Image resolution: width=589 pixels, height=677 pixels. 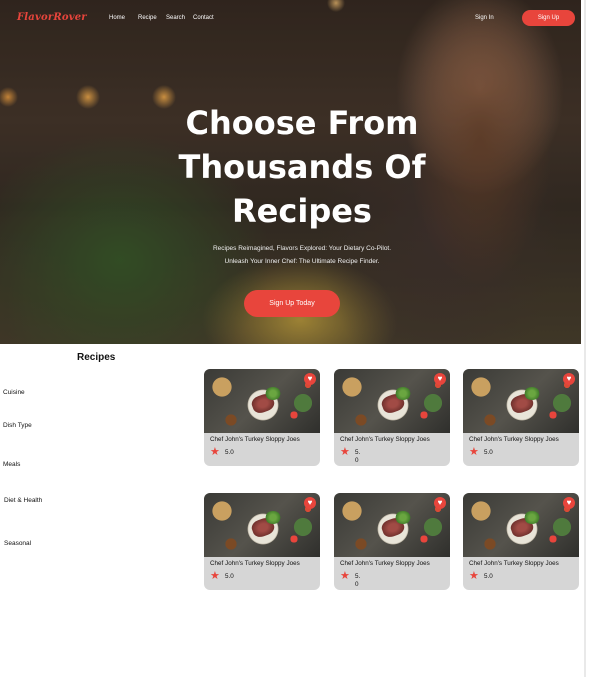 I want to click on filter-diet-health: Diet & Health, so click(x=23, y=500).